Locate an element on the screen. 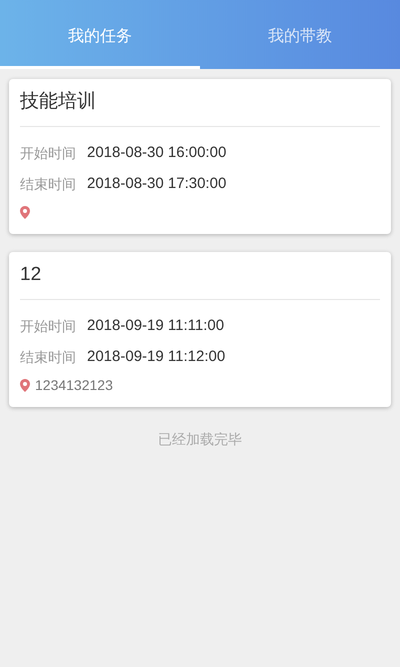 This screenshot has height=667, width=400. load-complete-text: 已经加载完毕 is located at coordinates (200, 439).